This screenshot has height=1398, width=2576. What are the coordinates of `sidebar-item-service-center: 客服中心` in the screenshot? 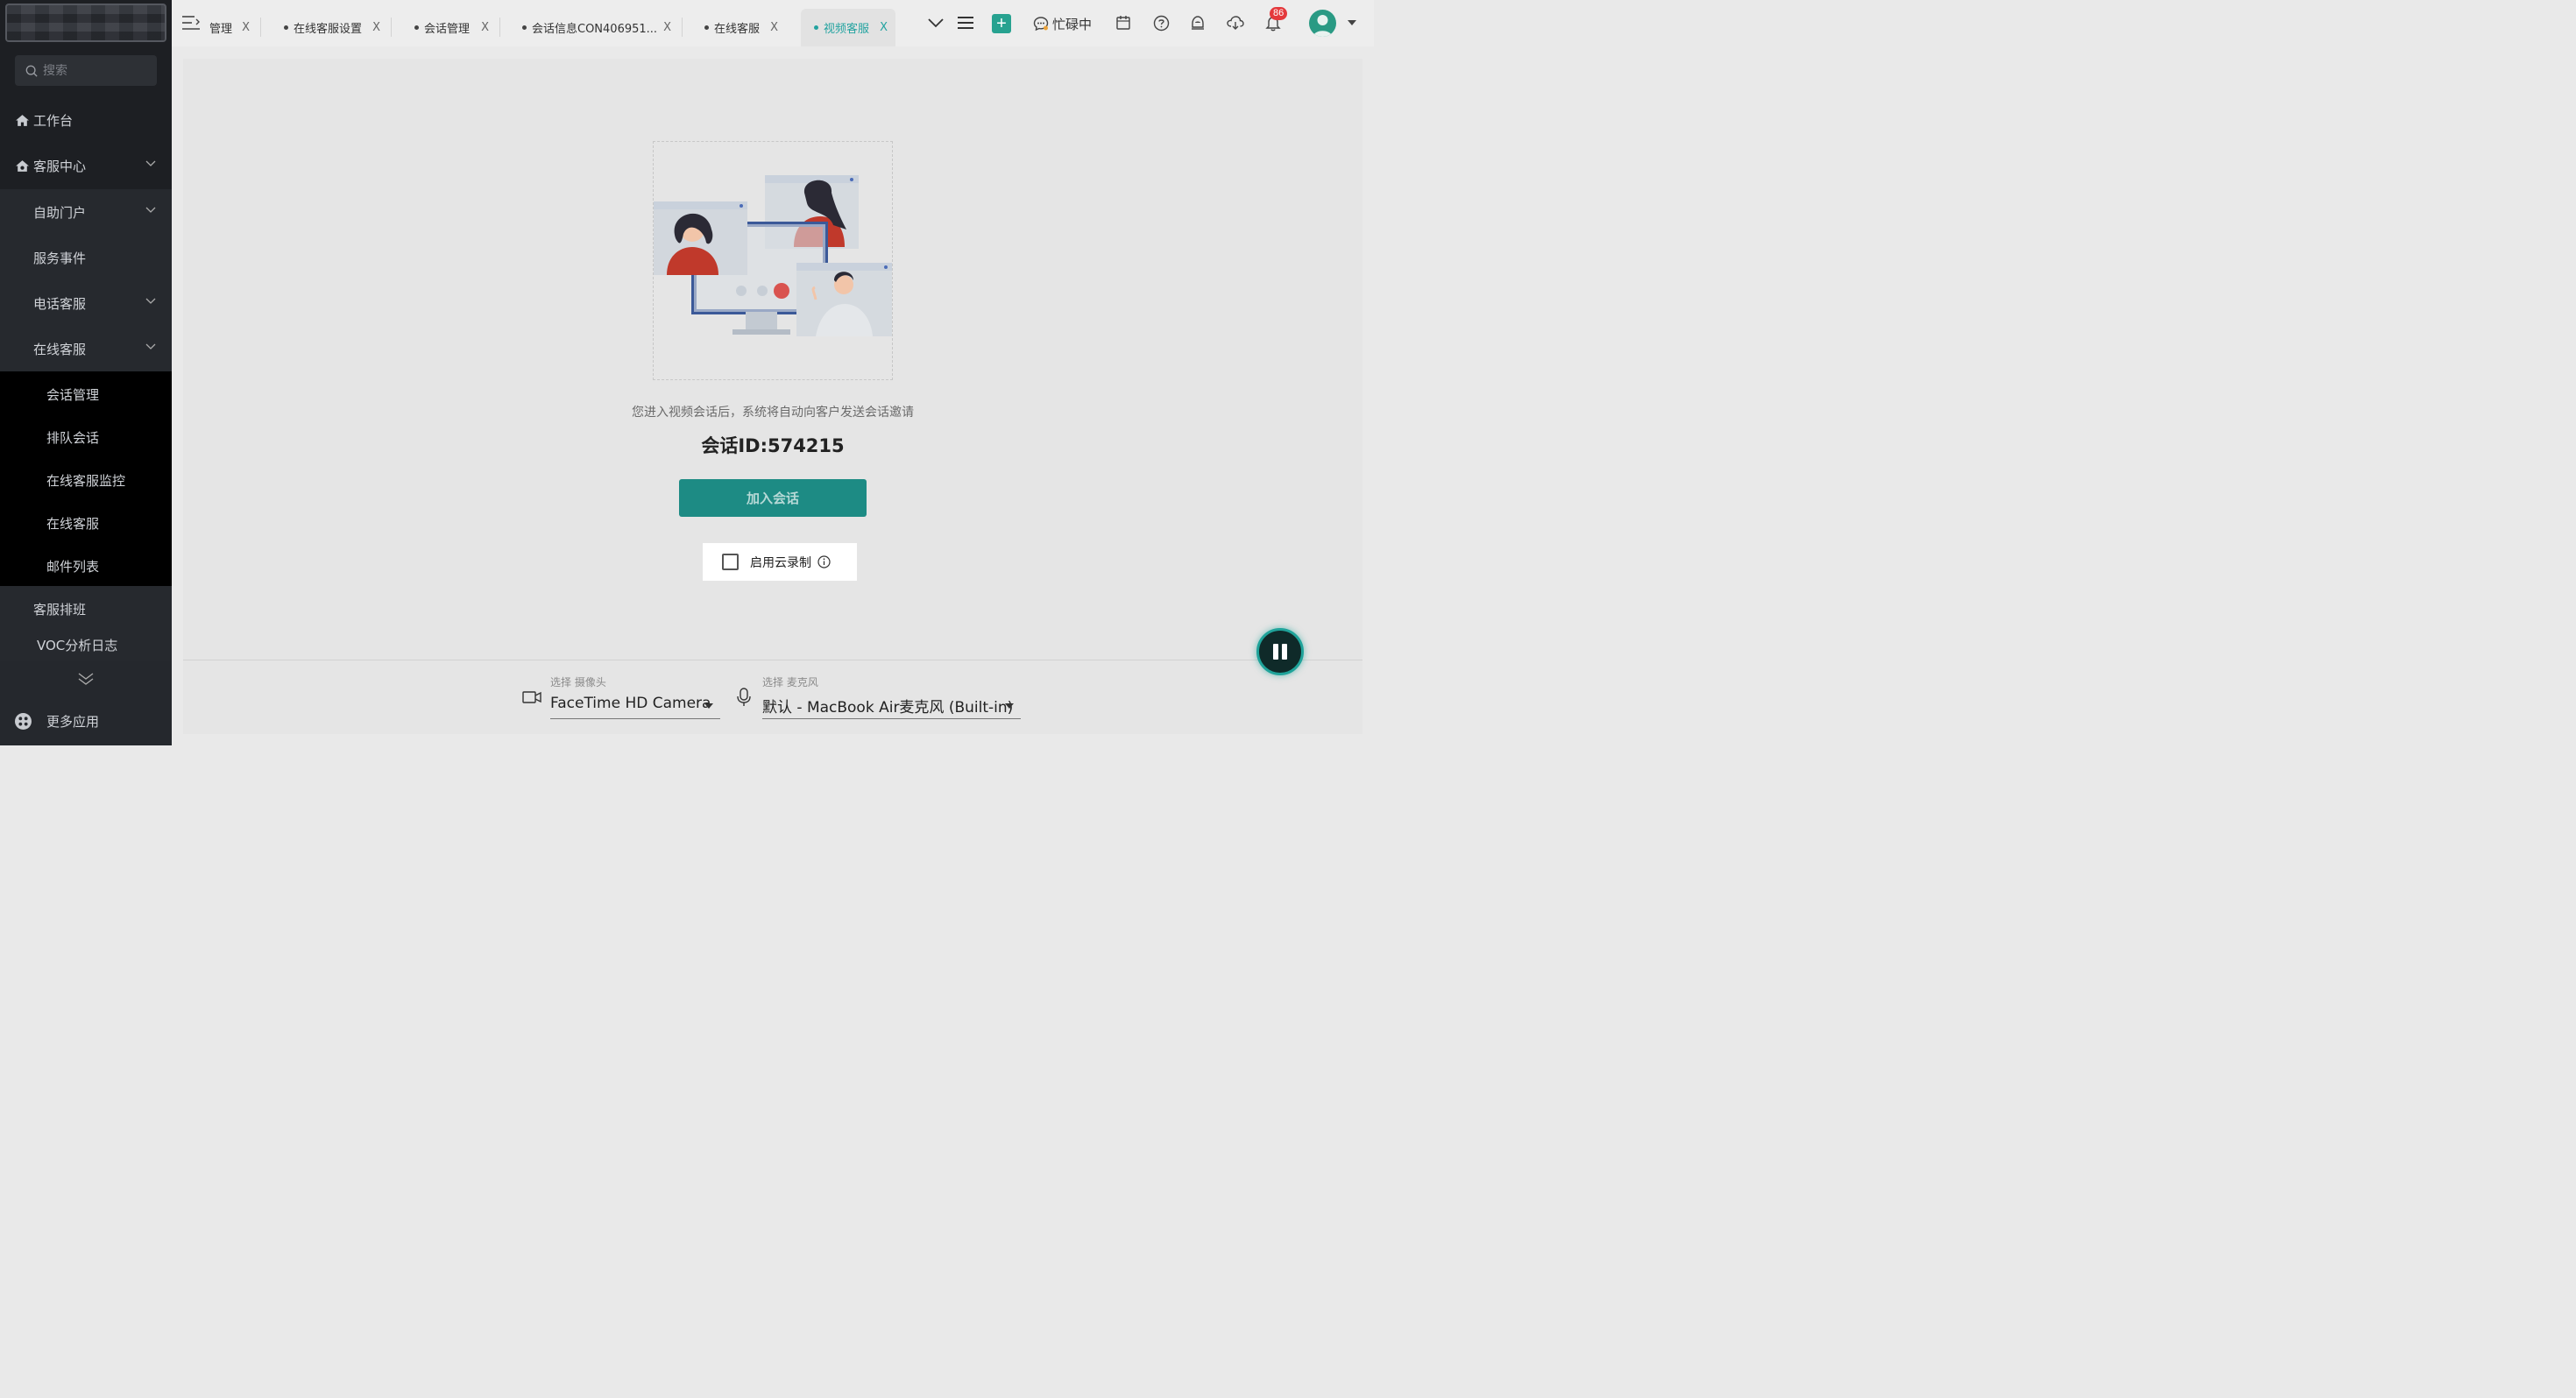 It's located at (86, 165).